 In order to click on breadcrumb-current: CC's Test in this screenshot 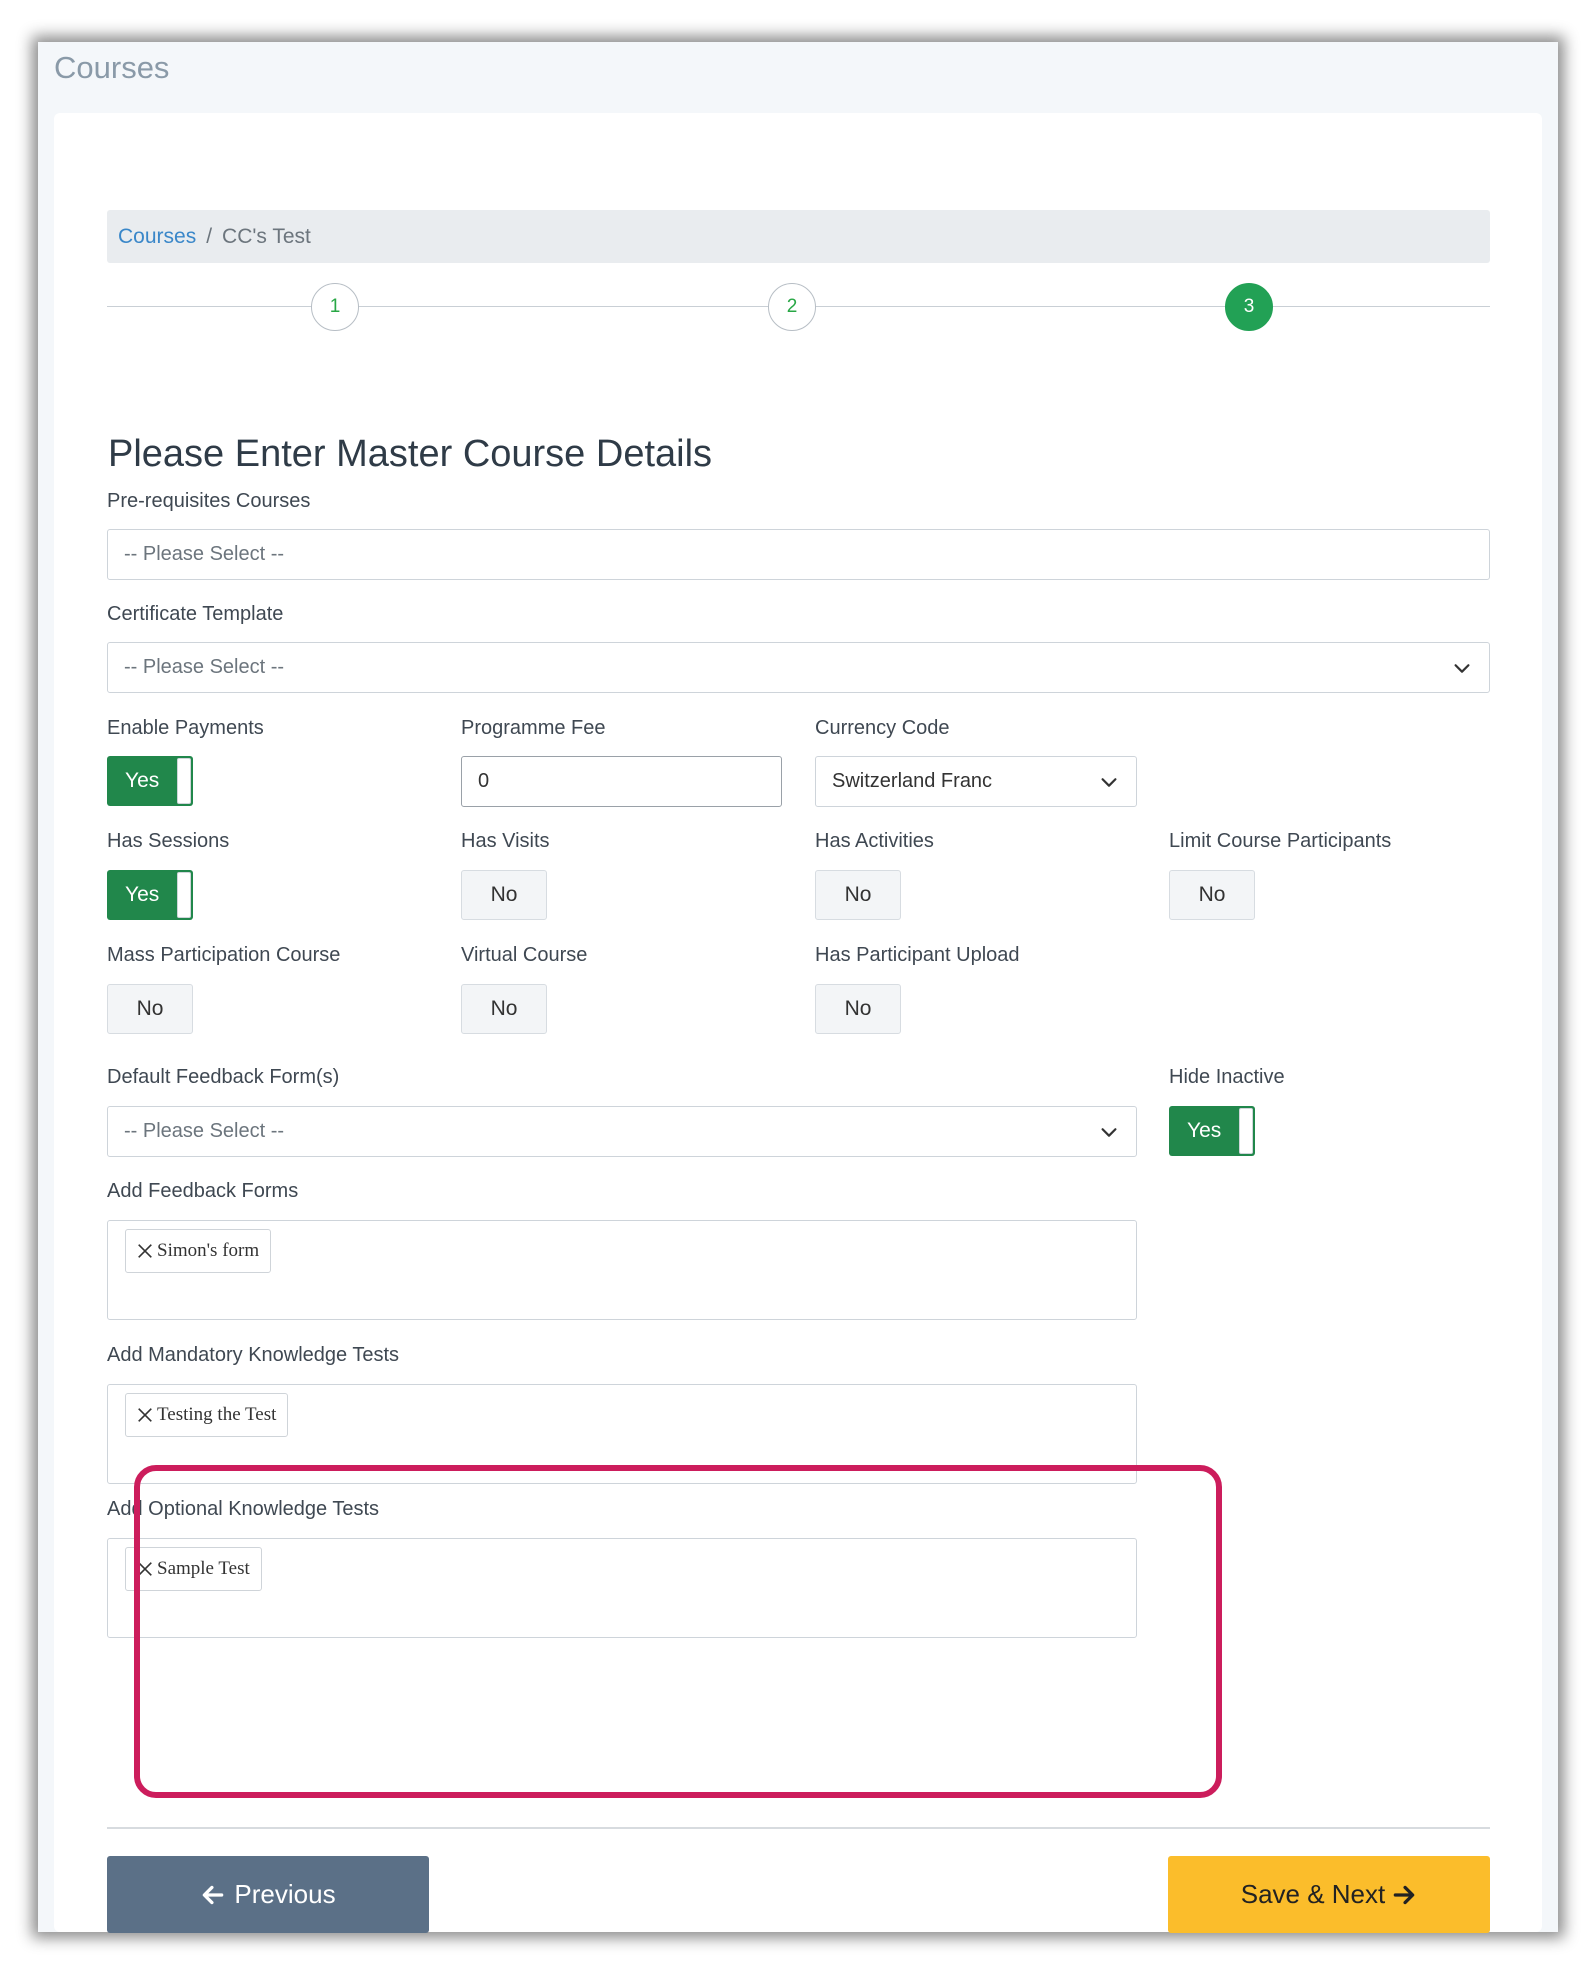, I will do `click(266, 236)`.